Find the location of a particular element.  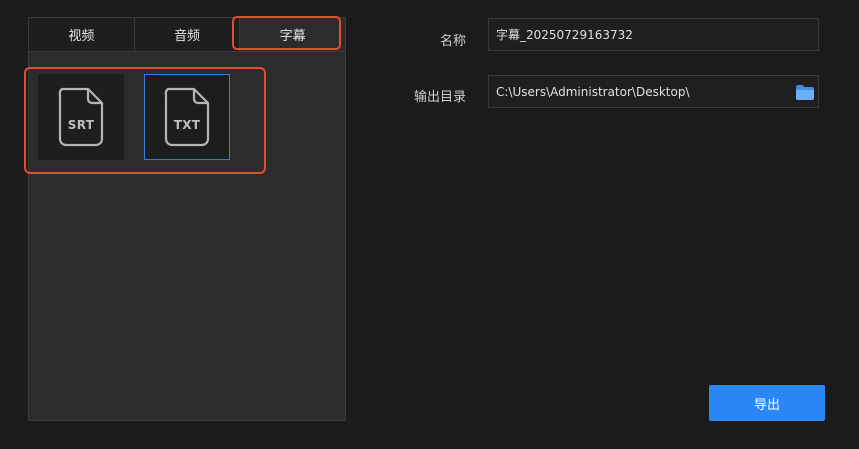

output-dir-input: C:\Users\Administrator\Desktop\ is located at coordinates (653, 91).